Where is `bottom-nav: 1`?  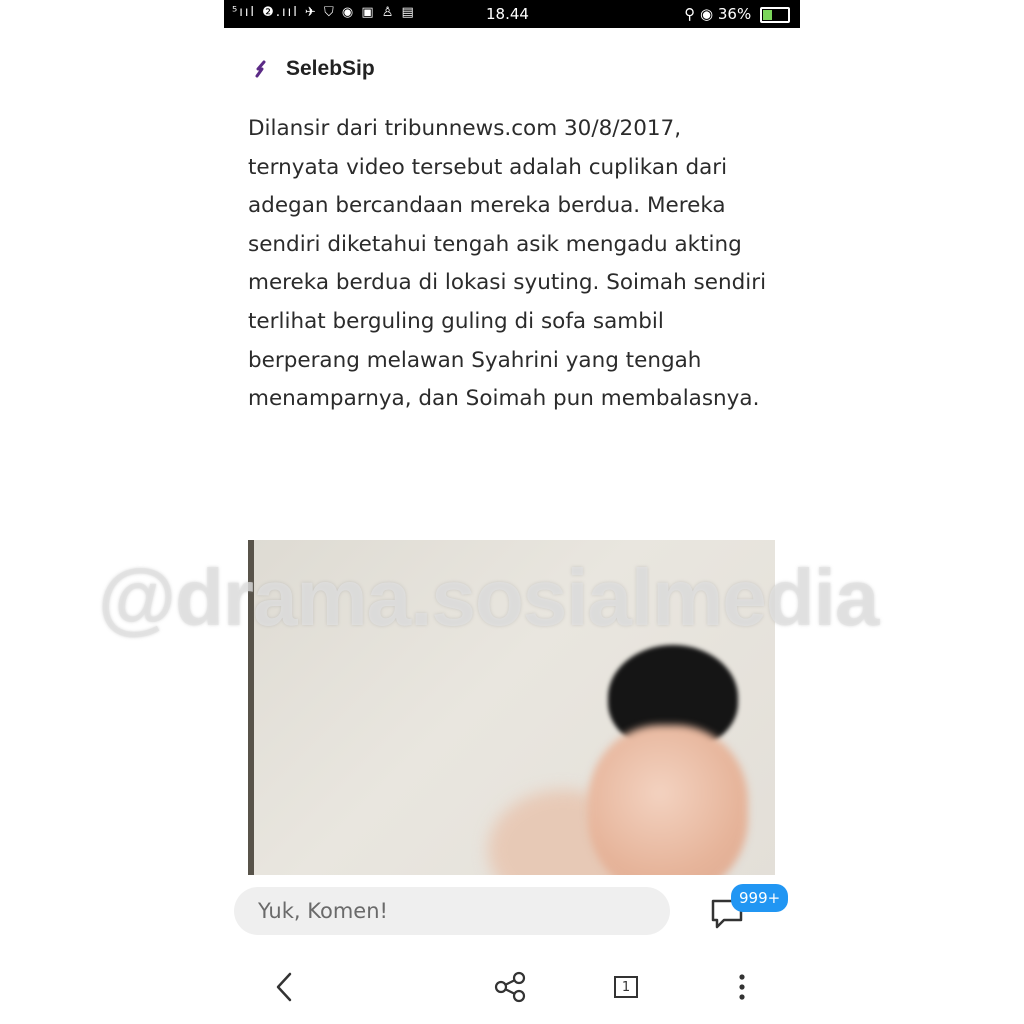
bottom-nav: 1 is located at coordinates (512, 985).